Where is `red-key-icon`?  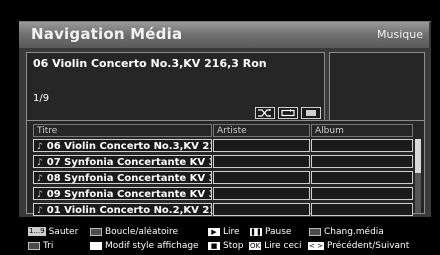
red-key-icon is located at coordinates (34, 245).